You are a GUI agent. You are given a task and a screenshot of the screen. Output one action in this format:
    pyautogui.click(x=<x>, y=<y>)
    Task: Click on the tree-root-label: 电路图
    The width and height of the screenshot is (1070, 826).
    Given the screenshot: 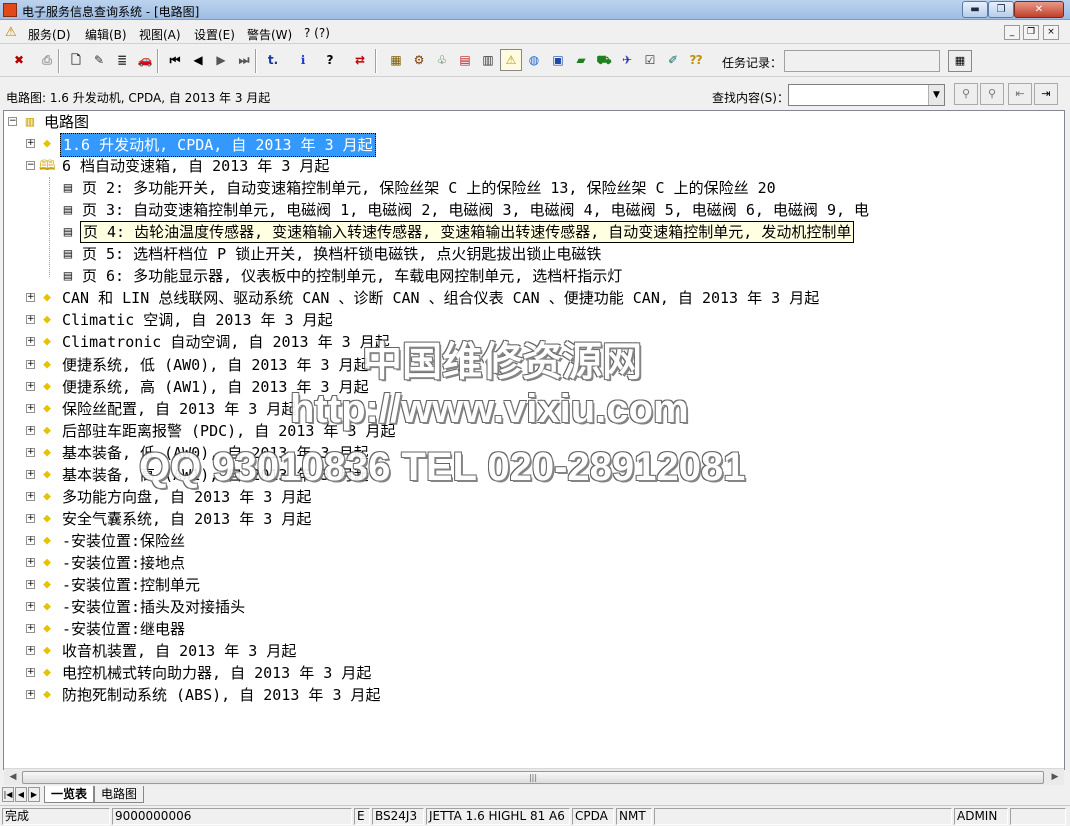 What is the action you would take?
    pyautogui.click(x=67, y=122)
    